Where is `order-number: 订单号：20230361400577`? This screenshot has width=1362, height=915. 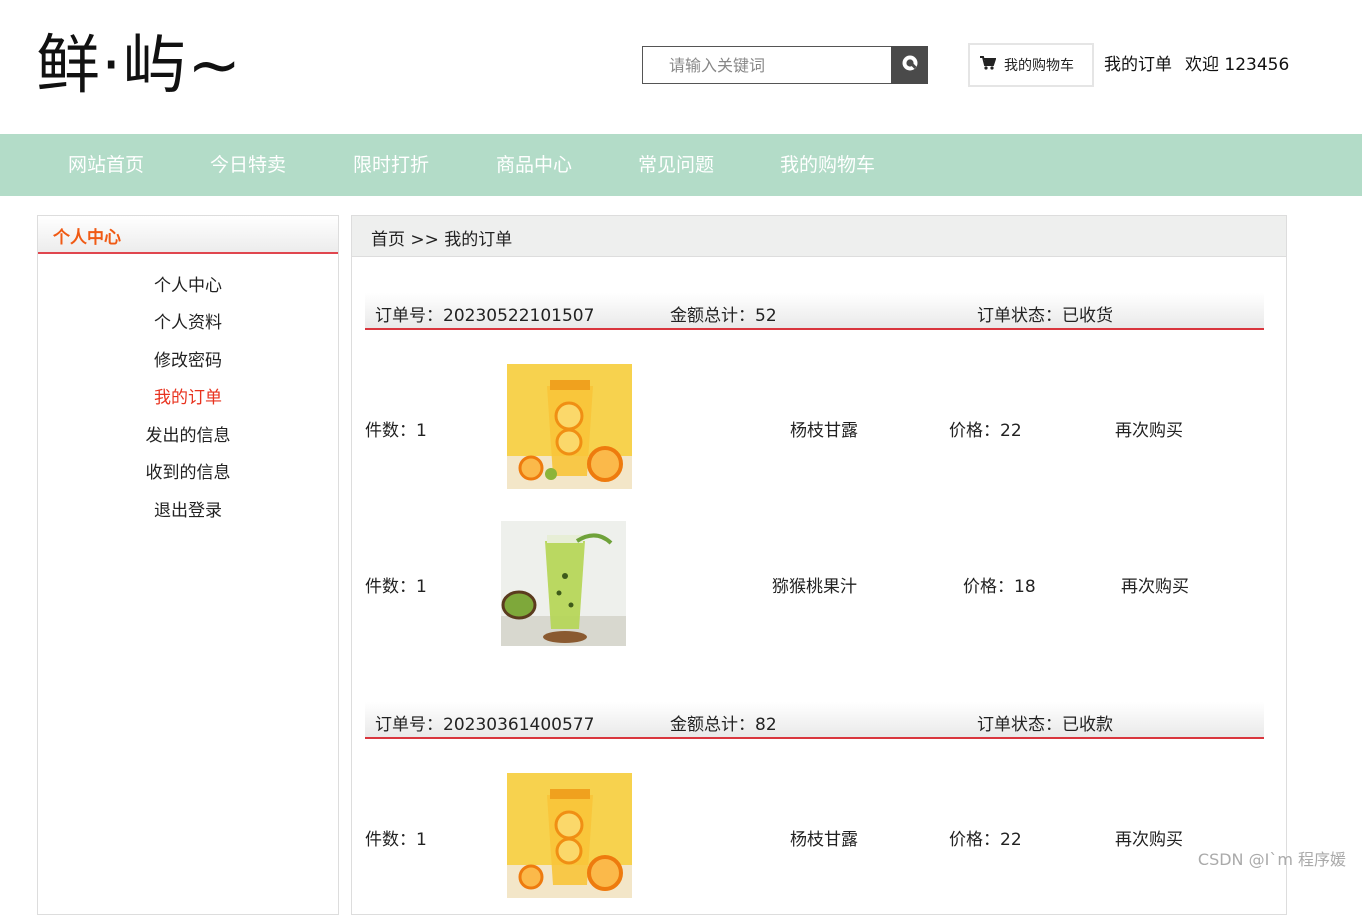
order-number: 订单号：20230361400577 is located at coordinates (485, 725).